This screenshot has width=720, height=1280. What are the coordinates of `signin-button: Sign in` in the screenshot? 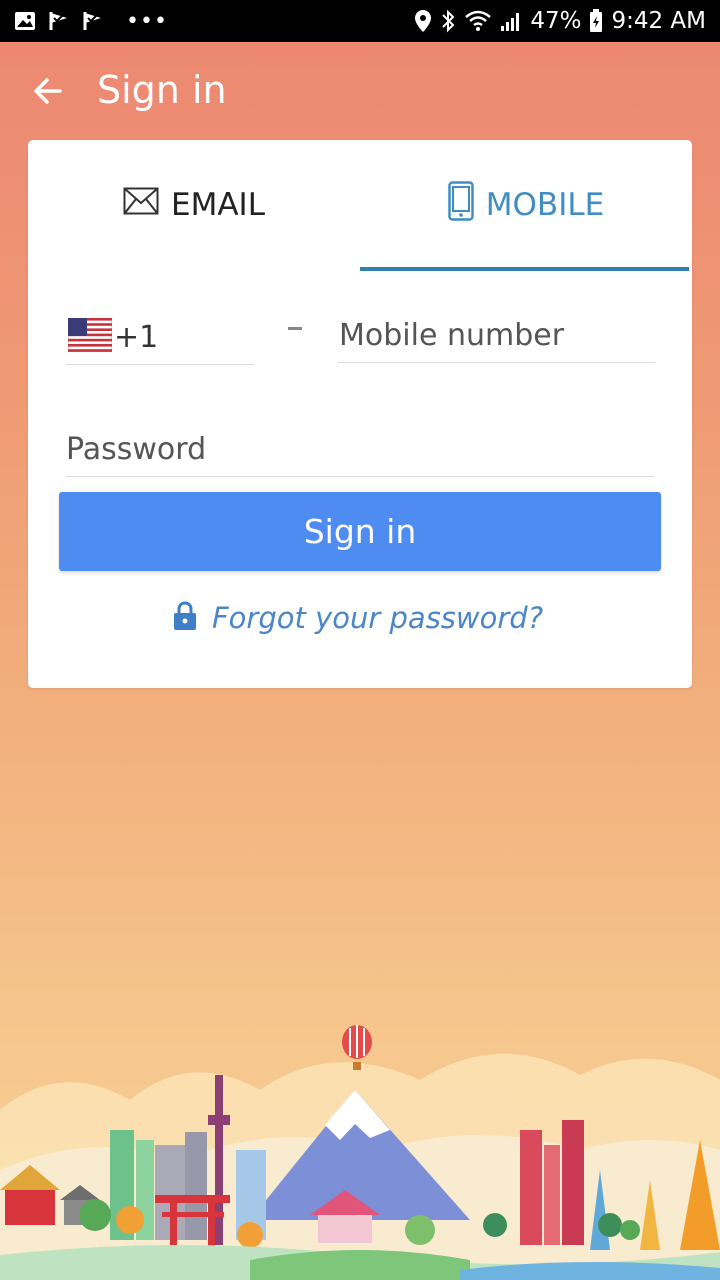 It's located at (360, 531).